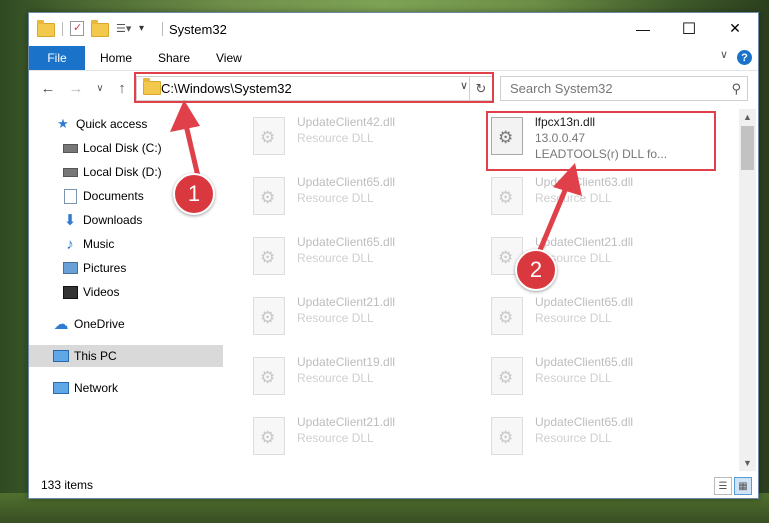 This screenshot has width=769, height=523. What do you see at coordinates (185, 116) in the screenshot?
I see `arrow-1-head` at bounding box center [185, 116].